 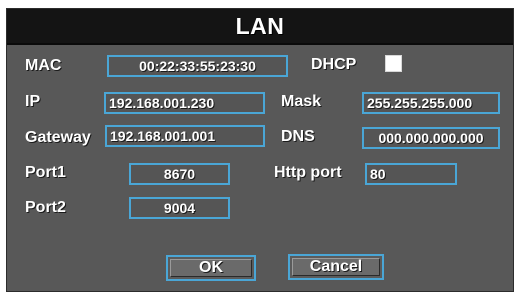 I want to click on dhcp-checkbox, so click(x=393, y=63).